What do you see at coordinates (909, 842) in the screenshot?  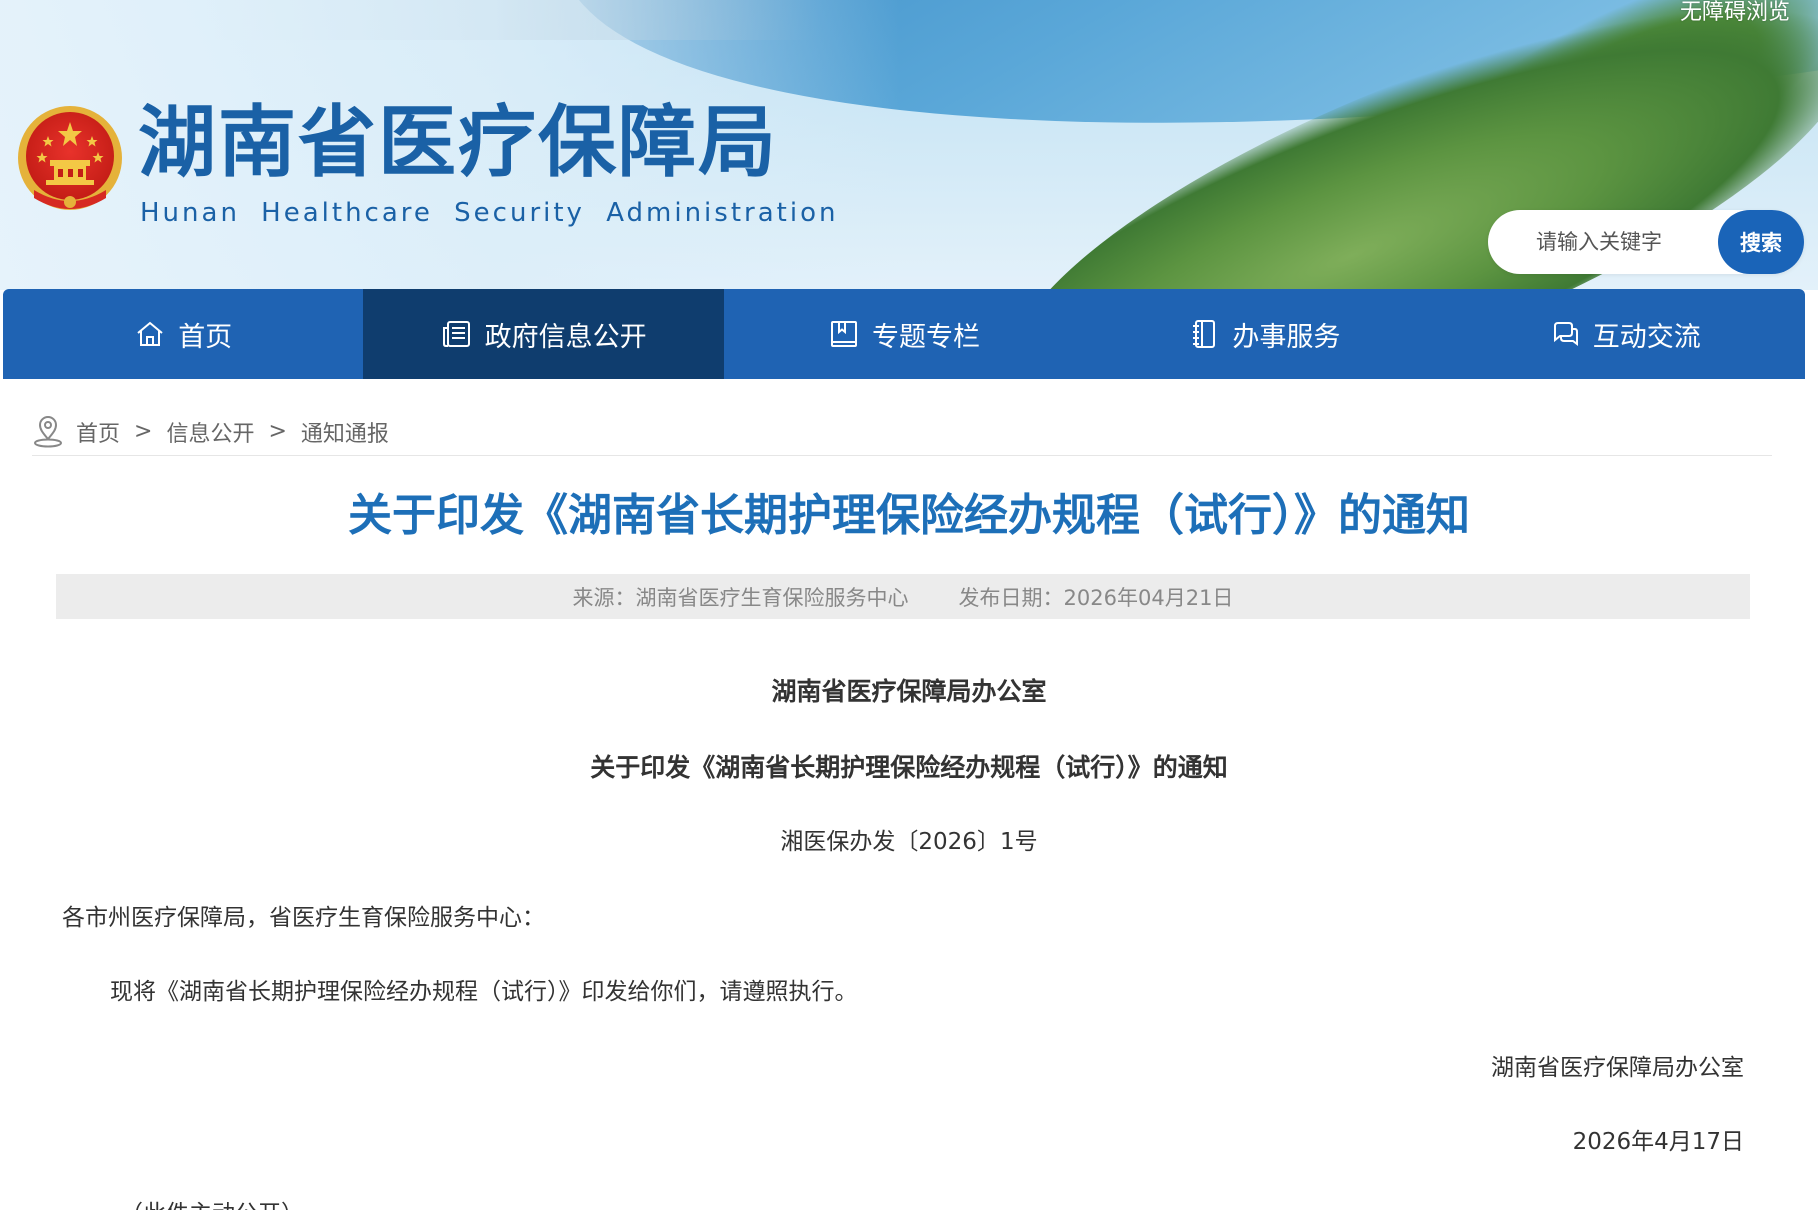 I see `document-number: 湘医保办发〔2026〕1号` at bounding box center [909, 842].